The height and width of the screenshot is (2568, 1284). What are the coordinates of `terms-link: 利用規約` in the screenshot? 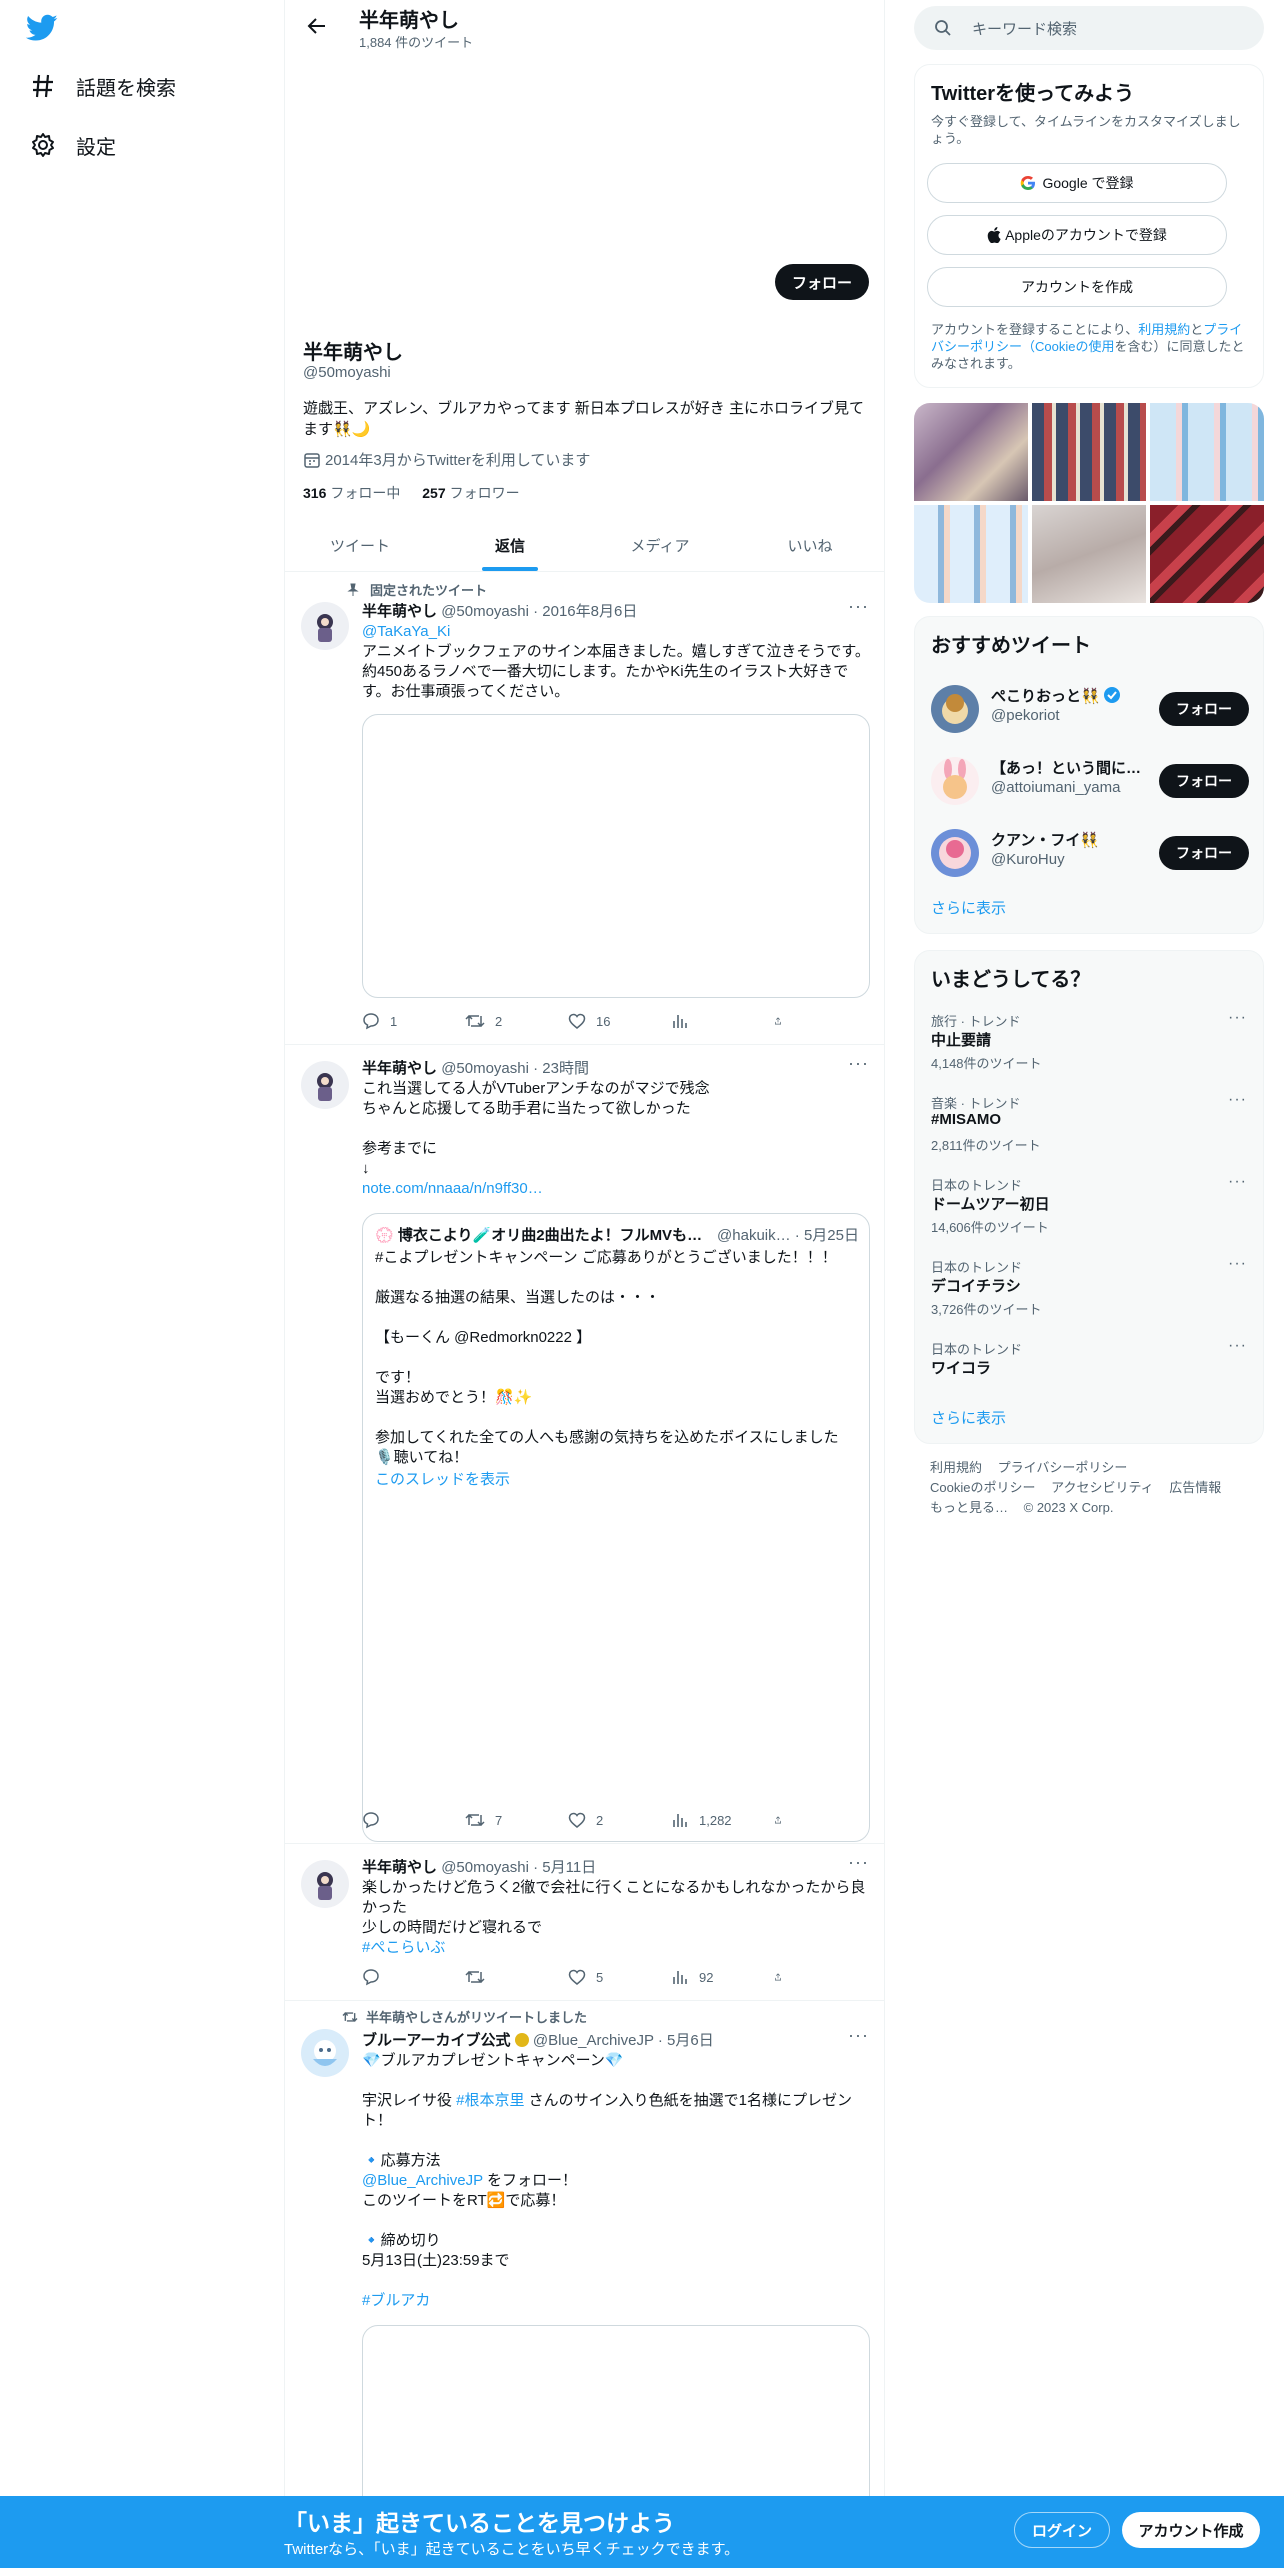 It's located at (1164, 329).